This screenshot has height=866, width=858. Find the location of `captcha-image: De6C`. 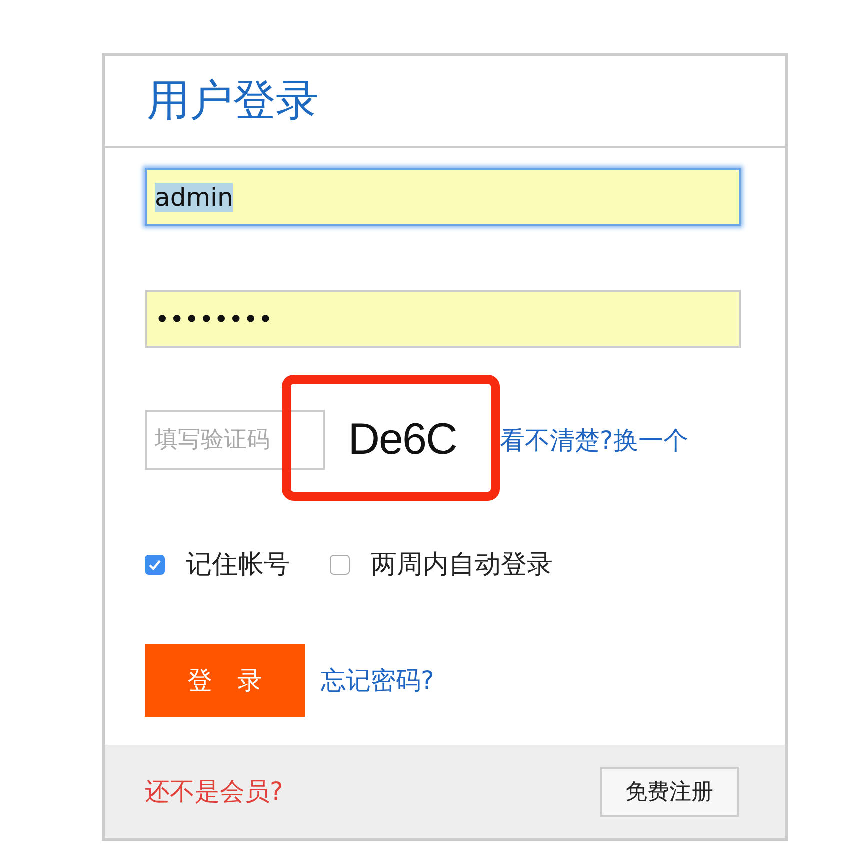

captcha-image: De6C is located at coordinates (402, 440).